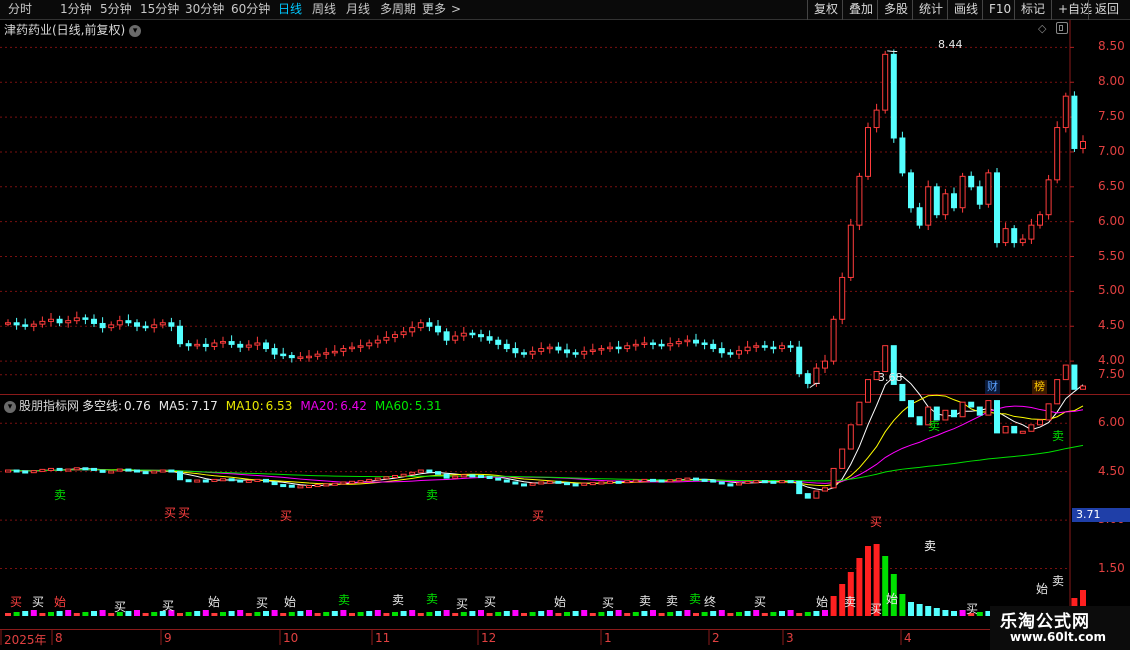 The width and height of the screenshot is (1130, 650). What do you see at coordinates (73, 29) in the screenshot?
I see `main-pane-title: 津药药业(日线,前复权) ▾` at bounding box center [73, 29].